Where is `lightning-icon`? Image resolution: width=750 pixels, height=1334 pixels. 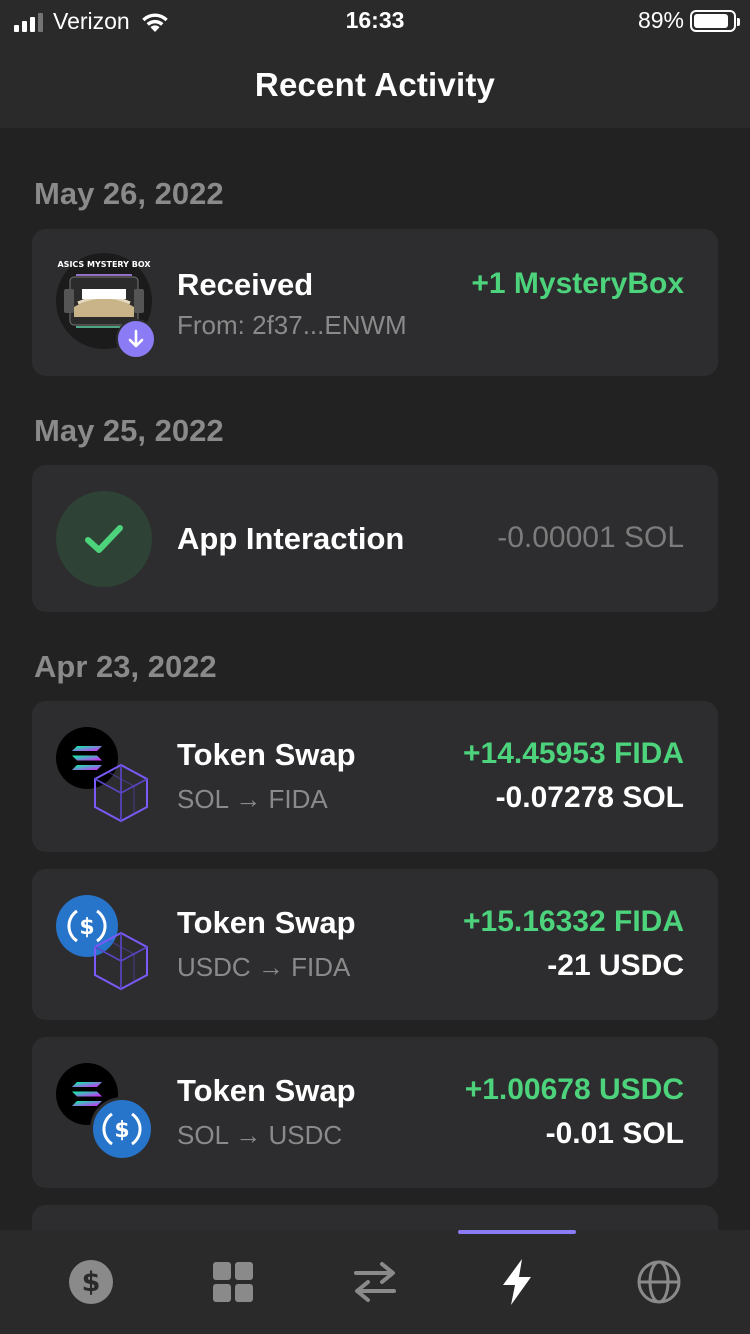
lightning-icon is located at coordinates (517, 1282).